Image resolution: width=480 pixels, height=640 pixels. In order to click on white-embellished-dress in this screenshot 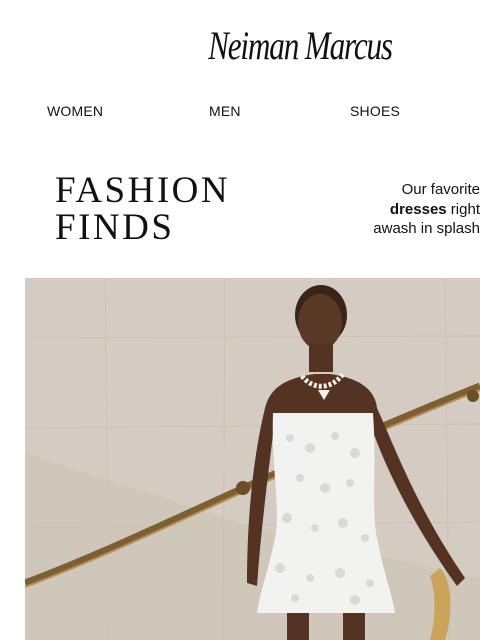, I will do `click(326, 513)`.